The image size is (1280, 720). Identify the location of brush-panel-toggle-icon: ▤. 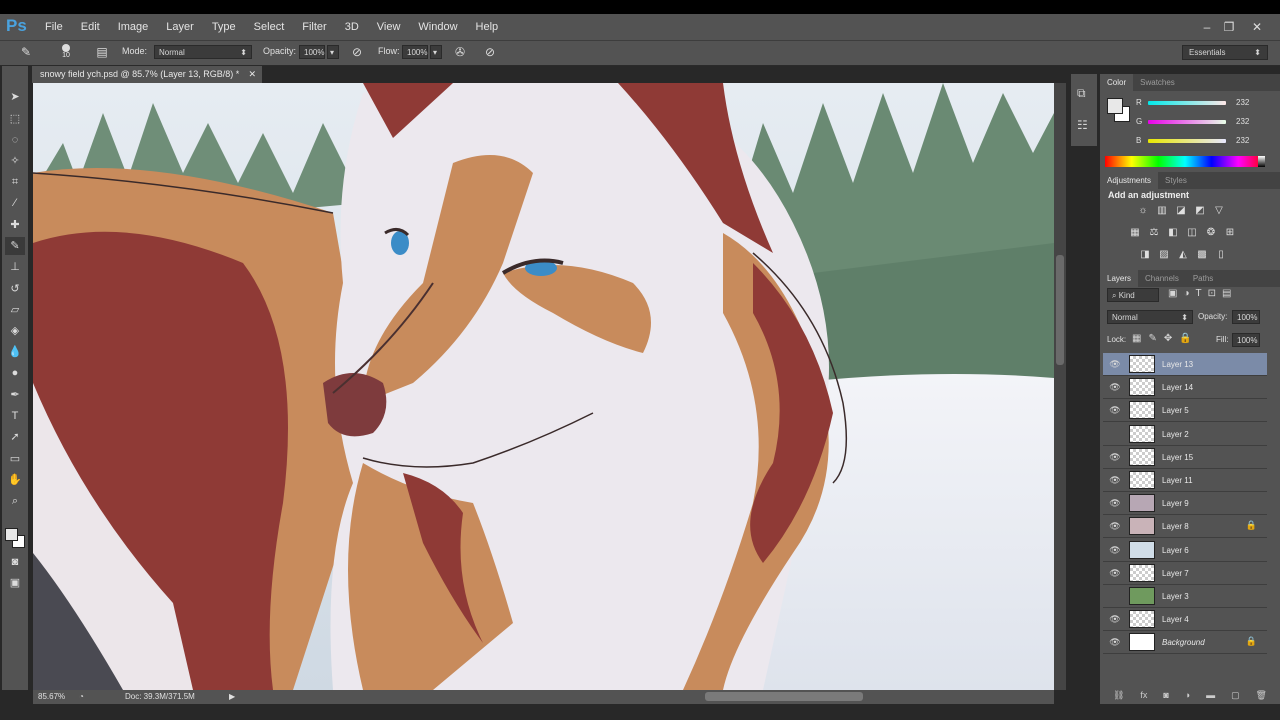
(102, 52).